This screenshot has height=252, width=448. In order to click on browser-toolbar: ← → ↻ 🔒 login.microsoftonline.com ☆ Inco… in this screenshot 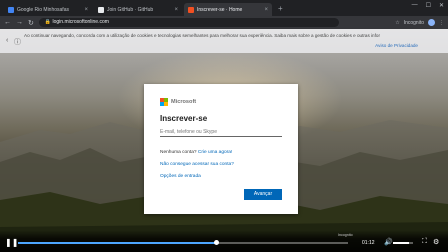, I will do `click(224, 22)`.